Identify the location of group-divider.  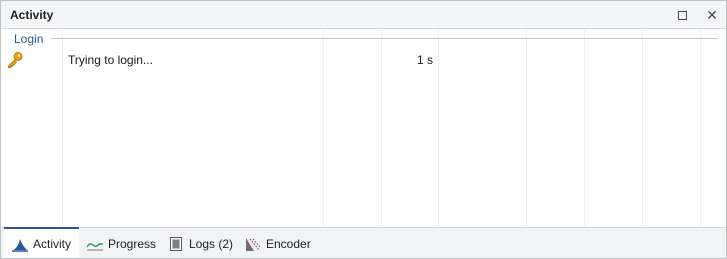
(384, 38).